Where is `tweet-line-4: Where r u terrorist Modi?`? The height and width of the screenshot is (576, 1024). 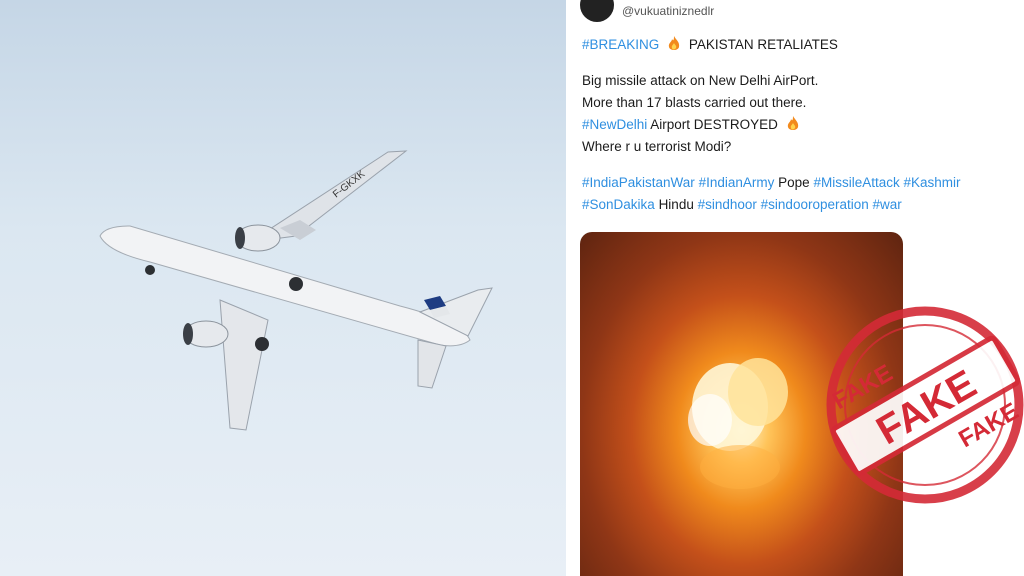 tweet-line-4: Where r u terrorist Modi? is located at coordinates (657, 146).